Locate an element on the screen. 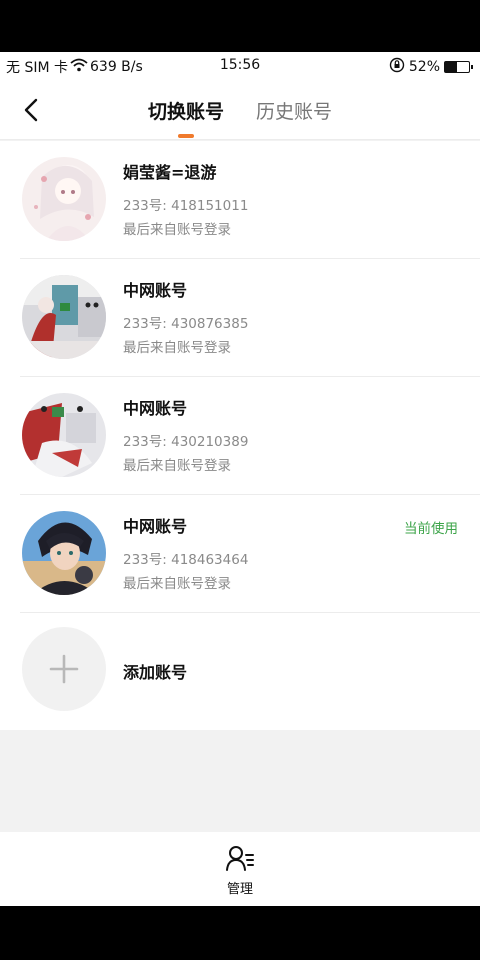  add-account-label: 添加账号 is located at coordinates (155, 672).